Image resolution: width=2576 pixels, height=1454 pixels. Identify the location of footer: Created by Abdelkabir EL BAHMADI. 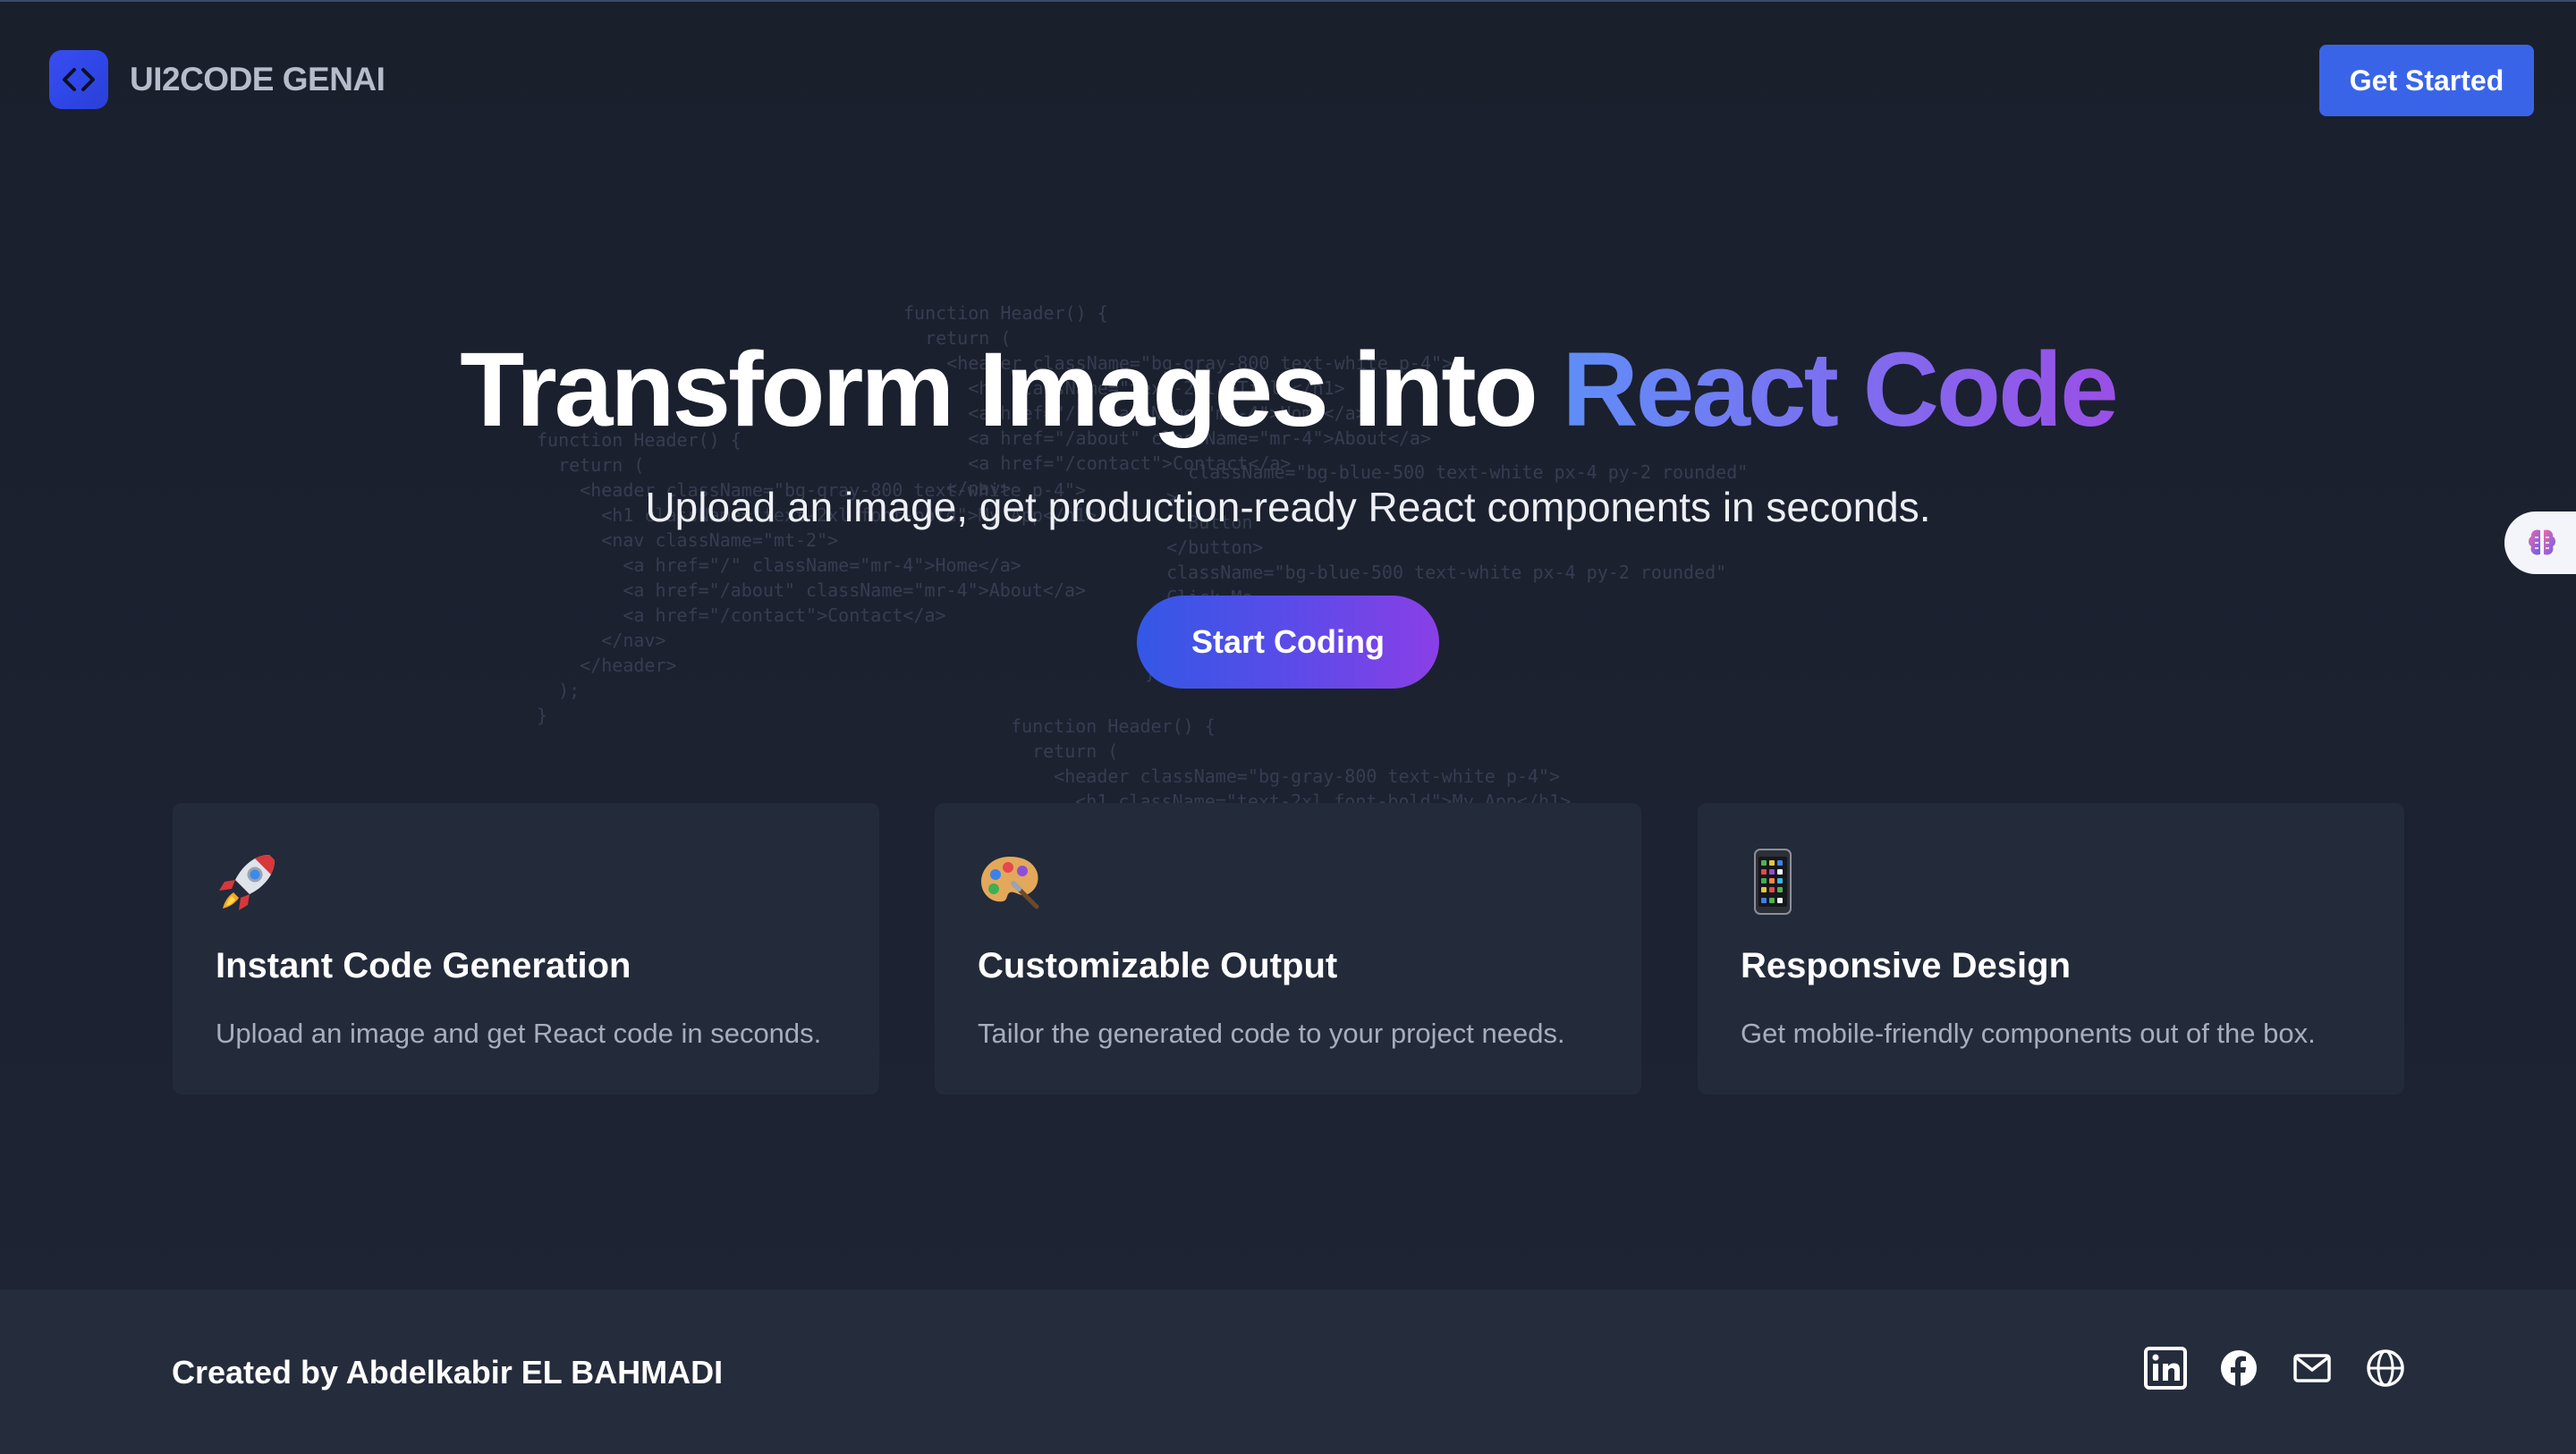
(1288, 1372).